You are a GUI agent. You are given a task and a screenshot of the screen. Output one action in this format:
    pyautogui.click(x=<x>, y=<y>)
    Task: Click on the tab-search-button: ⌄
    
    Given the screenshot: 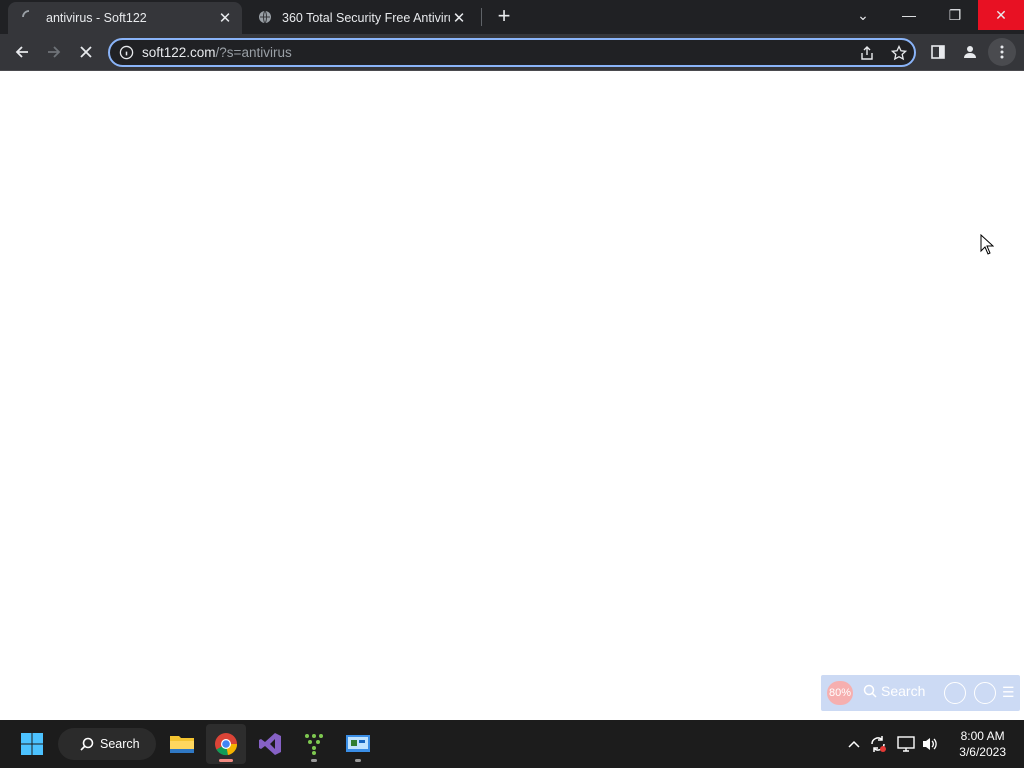 What is the action you would take?
    pyautogui.click(x=863, y=15)
    